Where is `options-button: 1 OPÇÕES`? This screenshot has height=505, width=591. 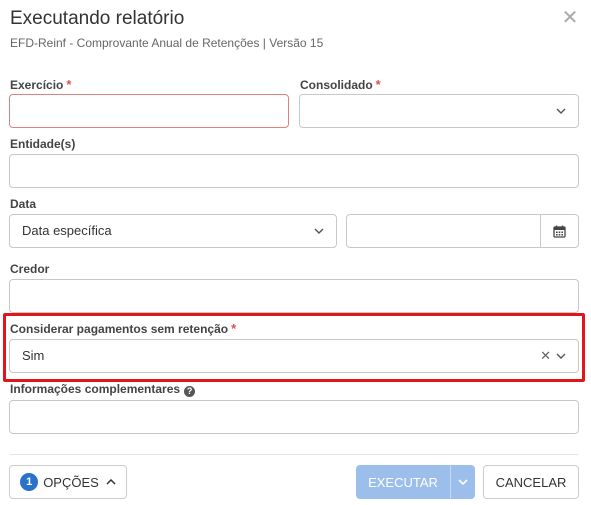
options-button: 1 OPÇÕES is located at coordinates (68, 482).